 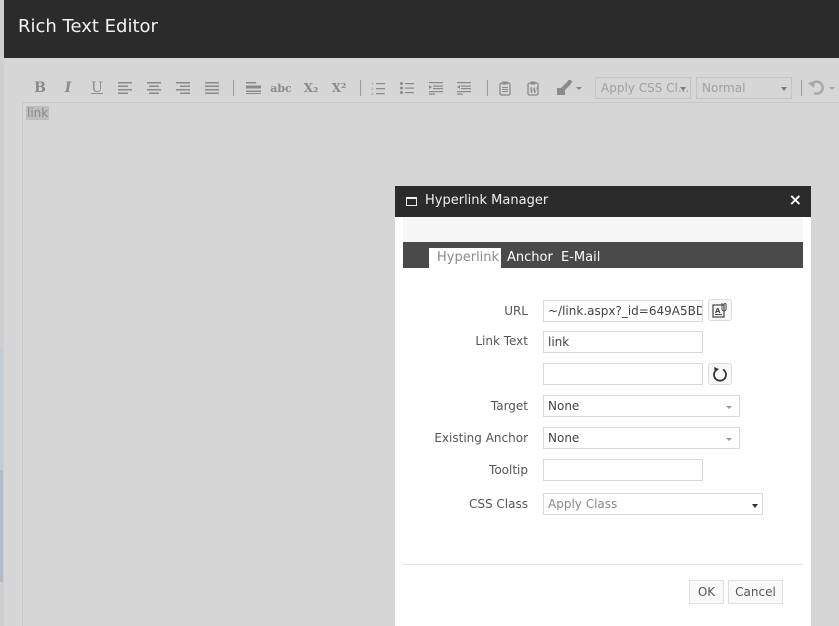 I want to click on subscript-button: X₂, so click(x=311, y=88).